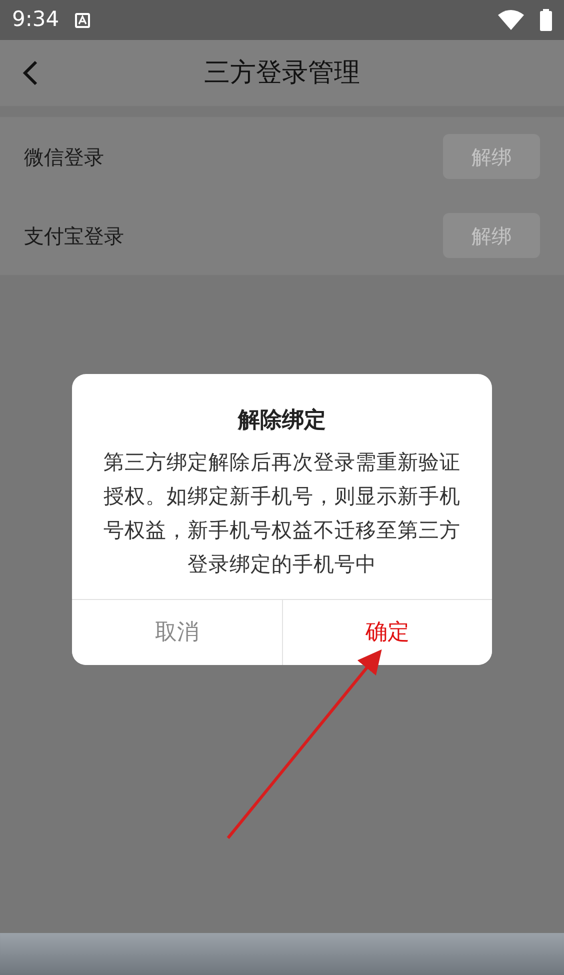 The width and height of the screenshot is (564, 975). What do you see at coordinates (511, 20) in the screenshot?
I see `wifi-icon` at bounding box center [511, 20].